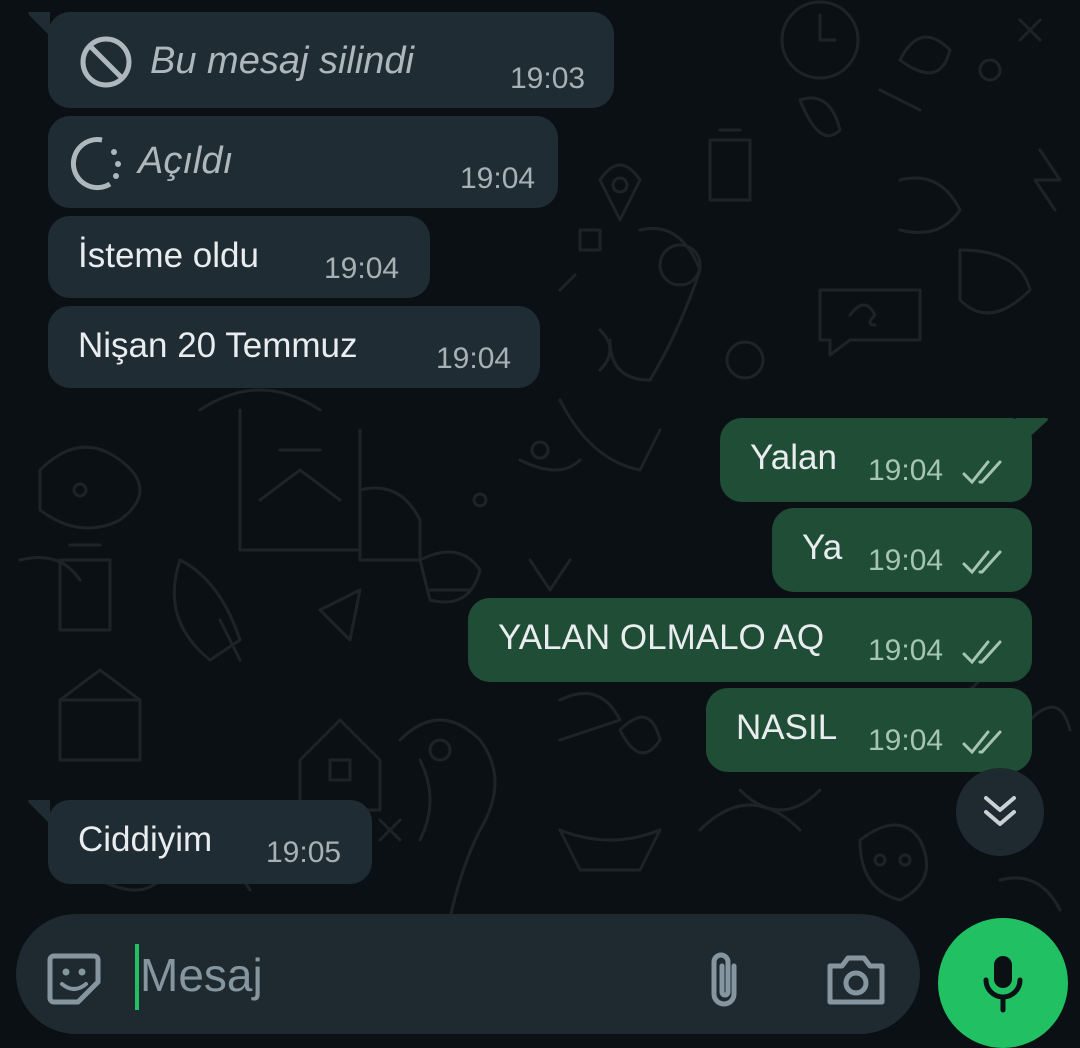 The image size is (1080, 1048). I want to click on message-input-placeholder: Mesaj, so click(201, 975).